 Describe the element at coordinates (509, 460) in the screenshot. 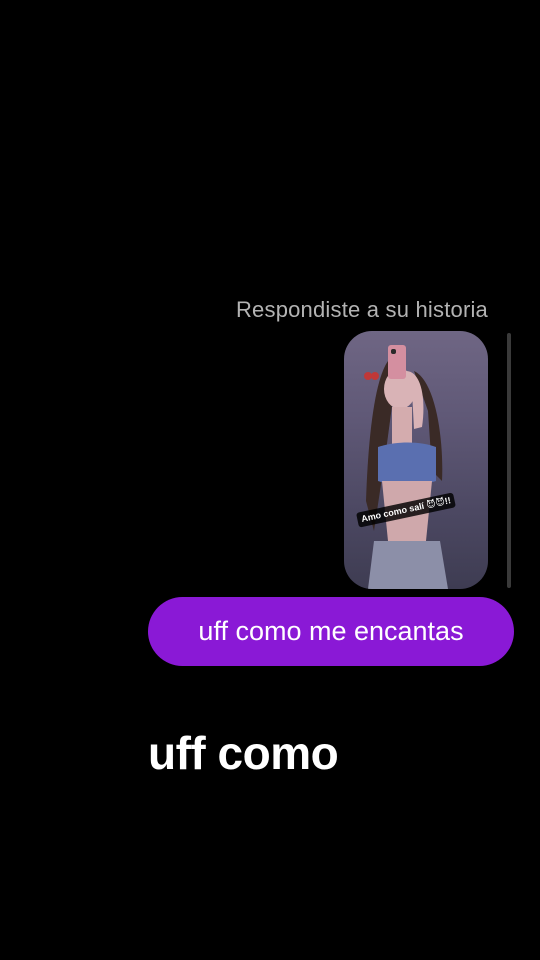

I see `story-reply-indicator-bar` at that location.